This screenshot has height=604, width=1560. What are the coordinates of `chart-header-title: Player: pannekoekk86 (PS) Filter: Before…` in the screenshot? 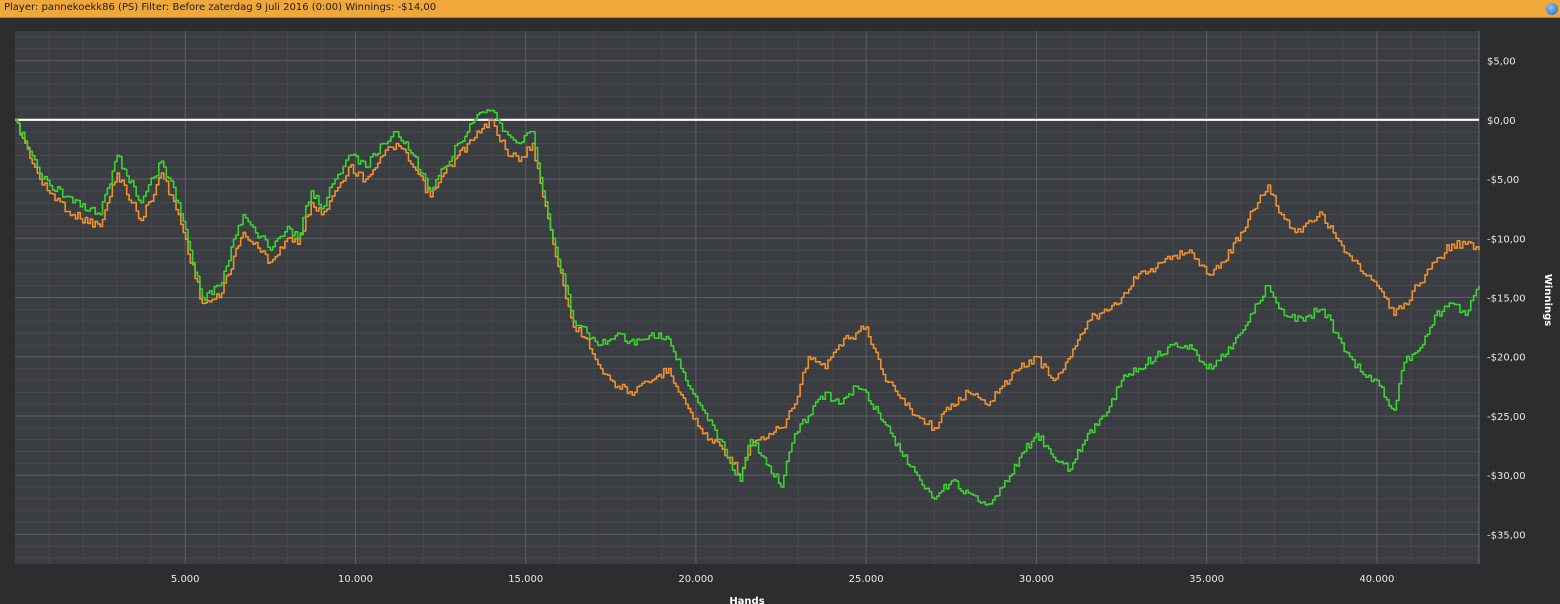 It's located at (220, 7).